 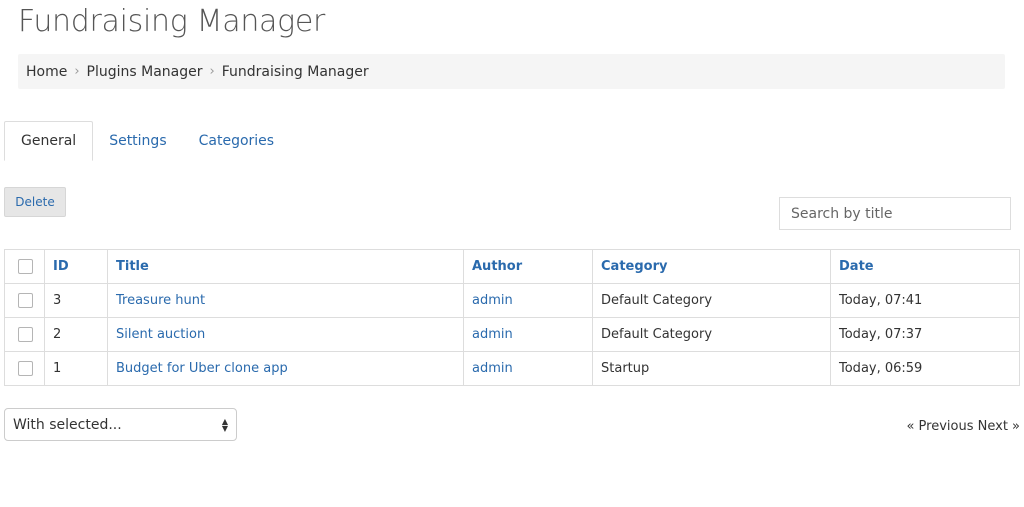 What do you see at coordinates (76, 300) in the screenshot?
I see `row-id: 3` at bounding box center [76, 300].